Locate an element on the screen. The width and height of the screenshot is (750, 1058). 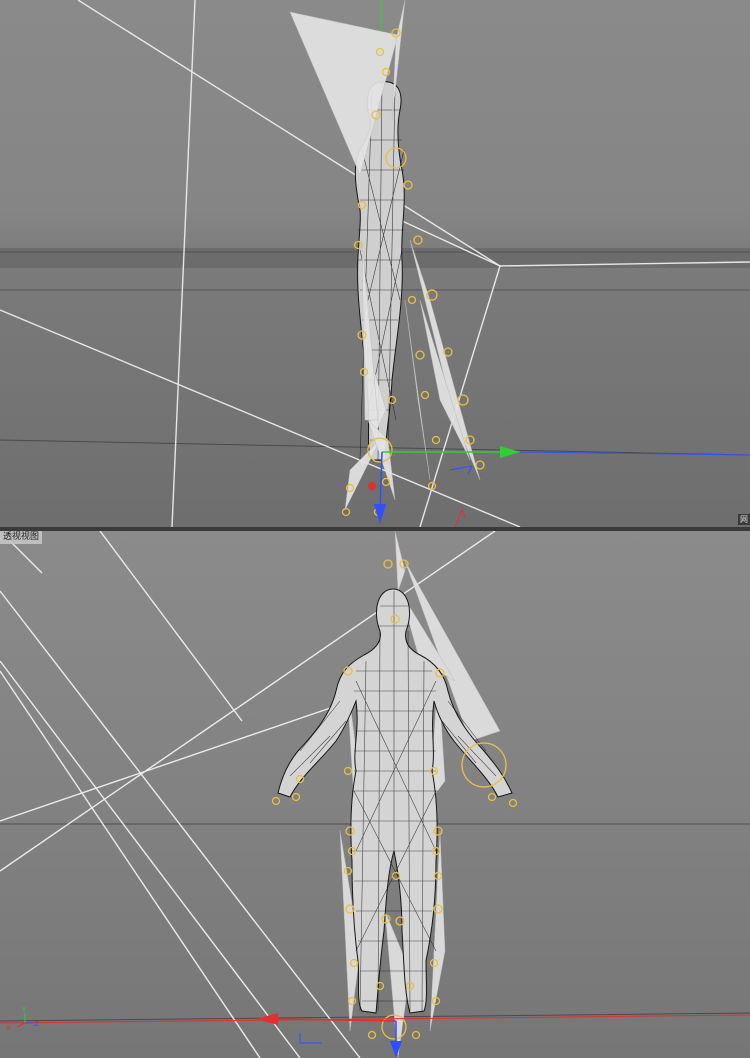
gizmo-z-axis-line is located at coordinates (381, 481).